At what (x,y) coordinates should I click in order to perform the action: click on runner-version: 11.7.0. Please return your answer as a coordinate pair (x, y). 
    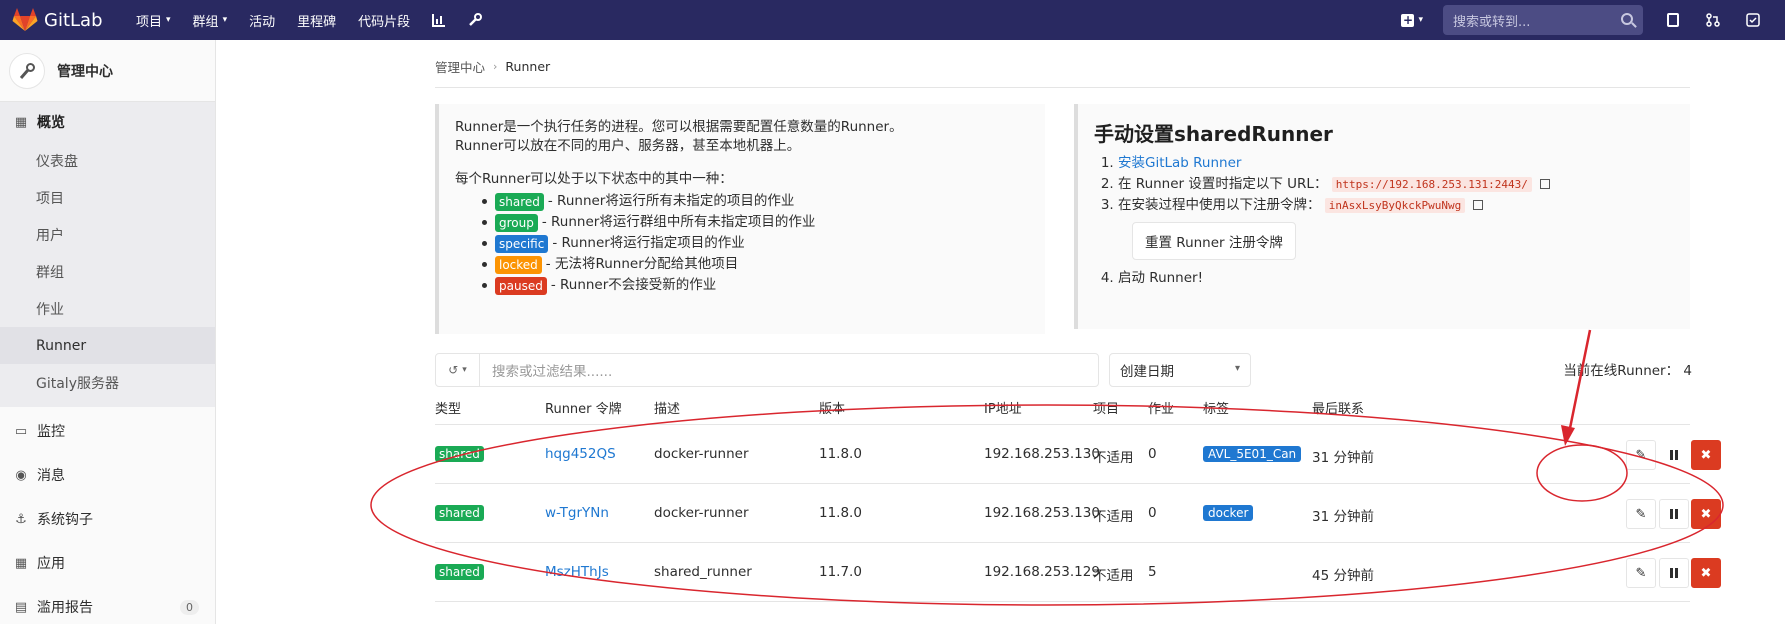
    Looking at the image, I should click on (840, 572).